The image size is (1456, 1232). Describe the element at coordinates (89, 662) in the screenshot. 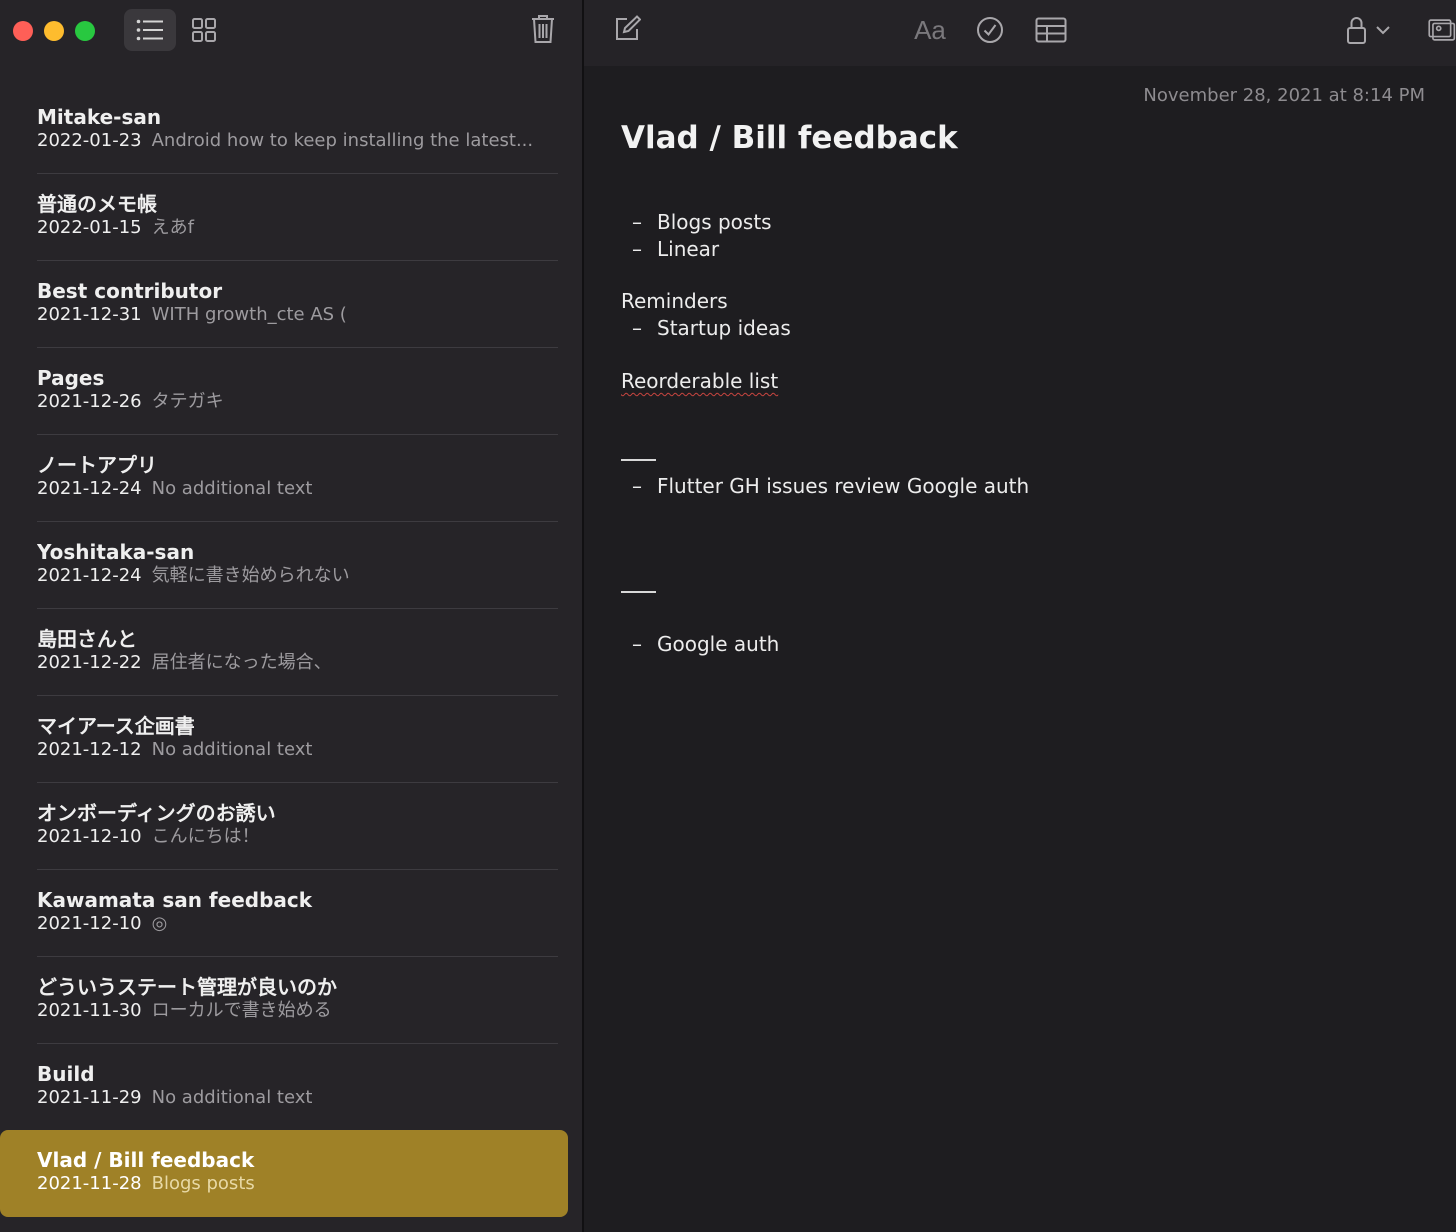

I see `note-date: 2021-12-22` at that location.